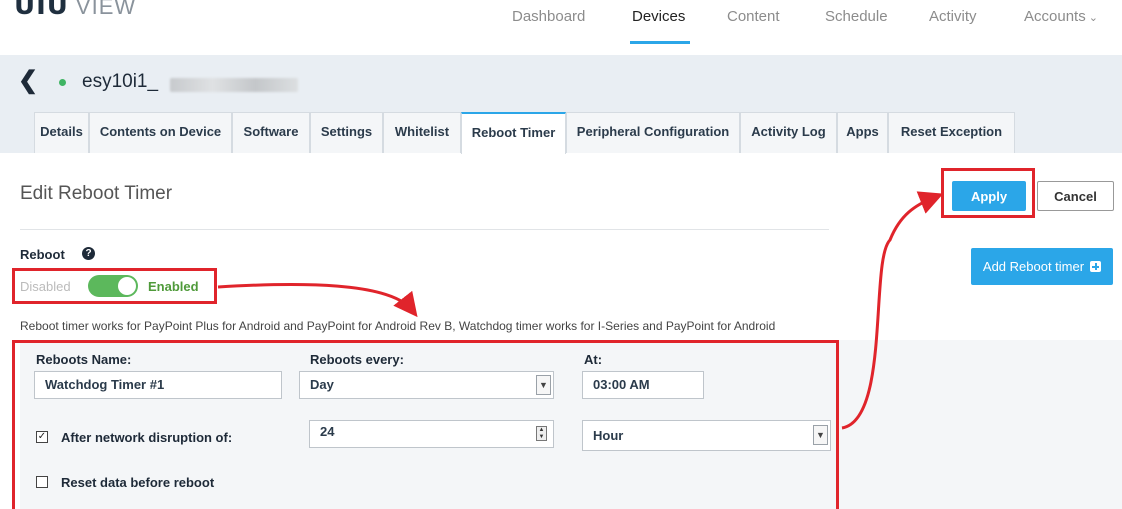 This screenshot has height=509, width=1122. I want to click on back-arrow-icon: ❮, so click(28, 81).